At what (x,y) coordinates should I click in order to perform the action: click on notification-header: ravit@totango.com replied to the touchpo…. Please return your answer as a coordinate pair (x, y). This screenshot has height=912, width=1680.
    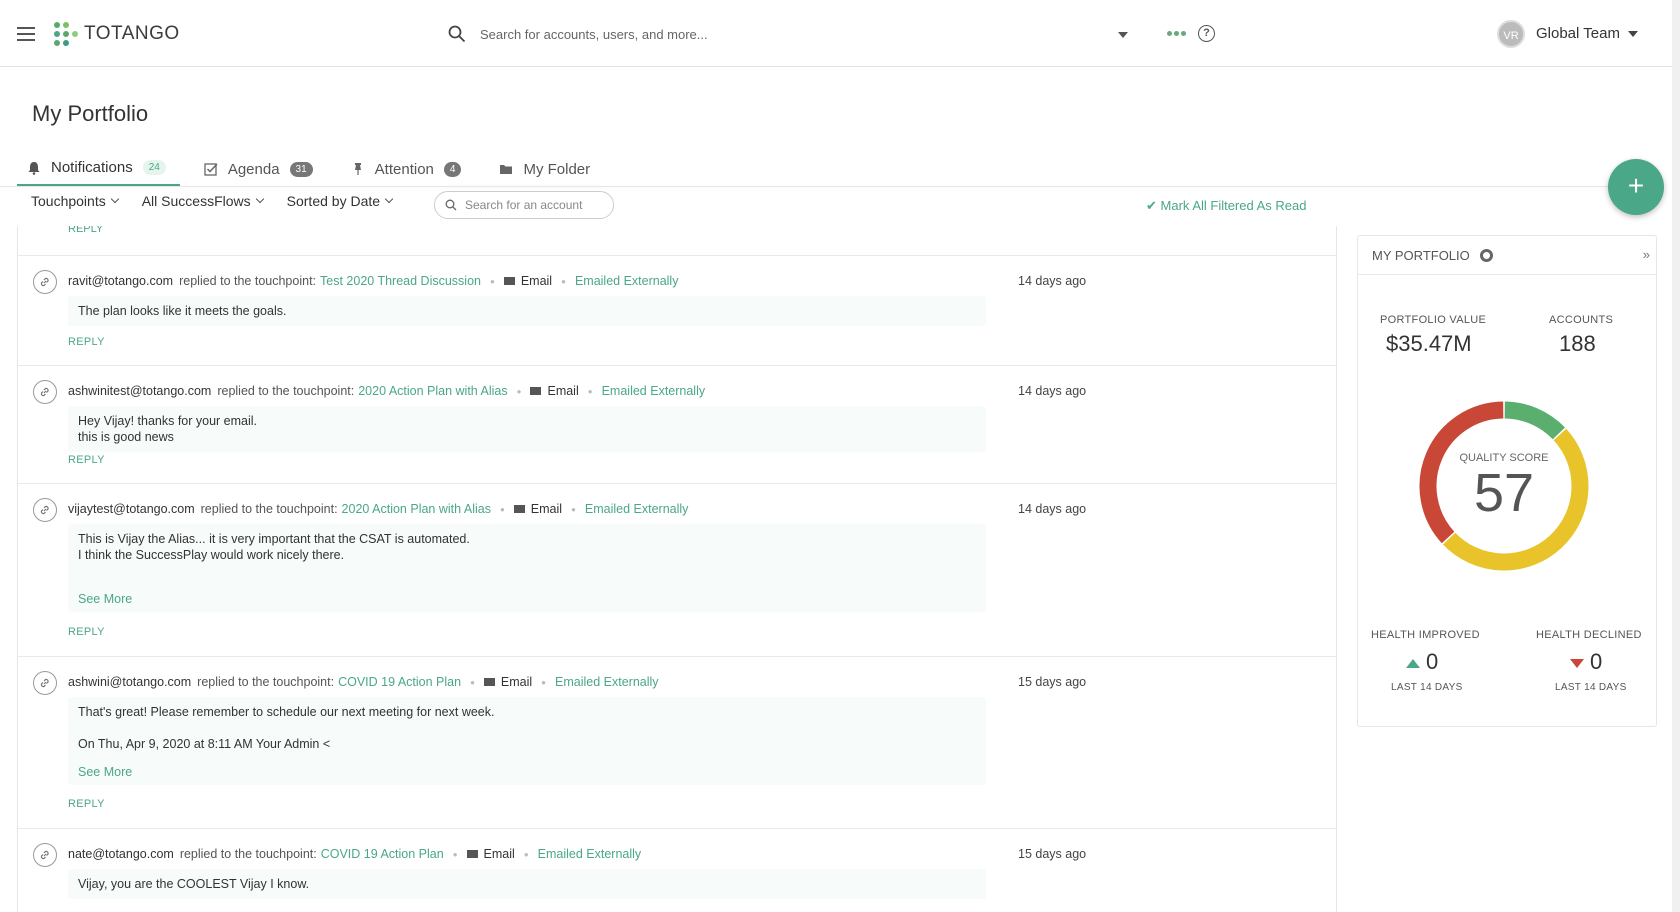
    Looking at the image, I should click on (373, 281).